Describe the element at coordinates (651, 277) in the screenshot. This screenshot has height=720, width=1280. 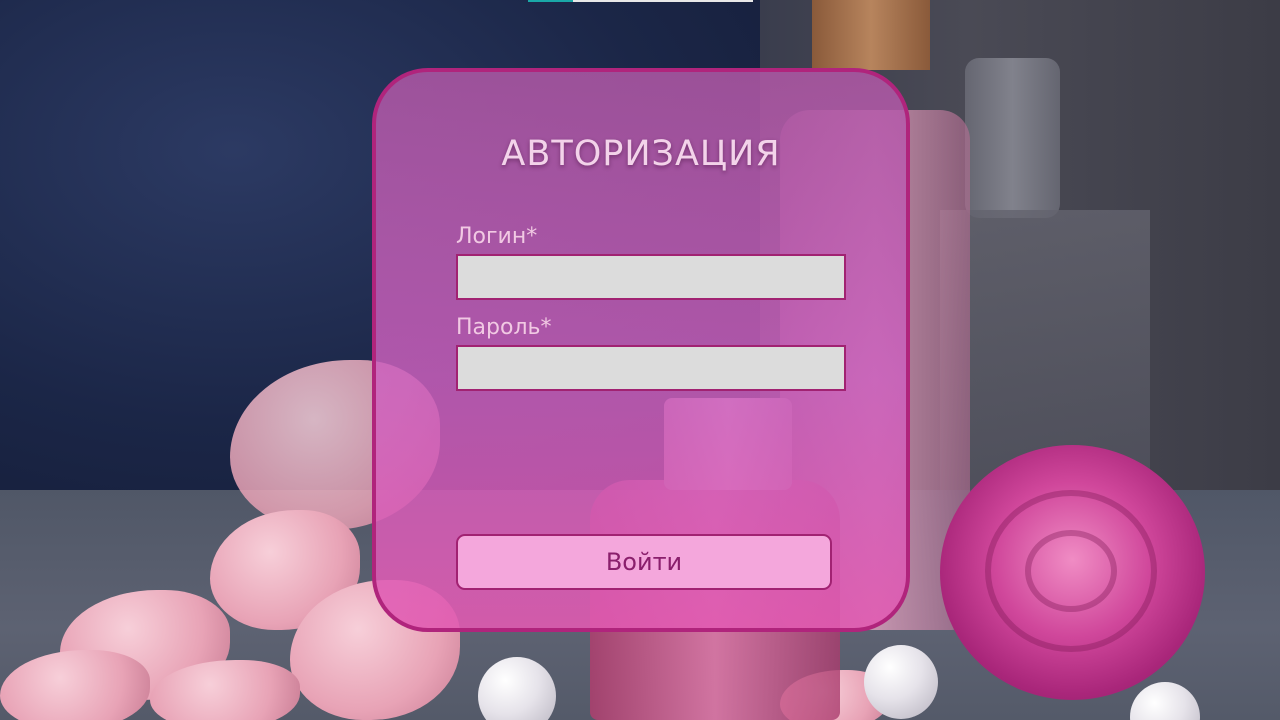
I see `login-input` at that location.